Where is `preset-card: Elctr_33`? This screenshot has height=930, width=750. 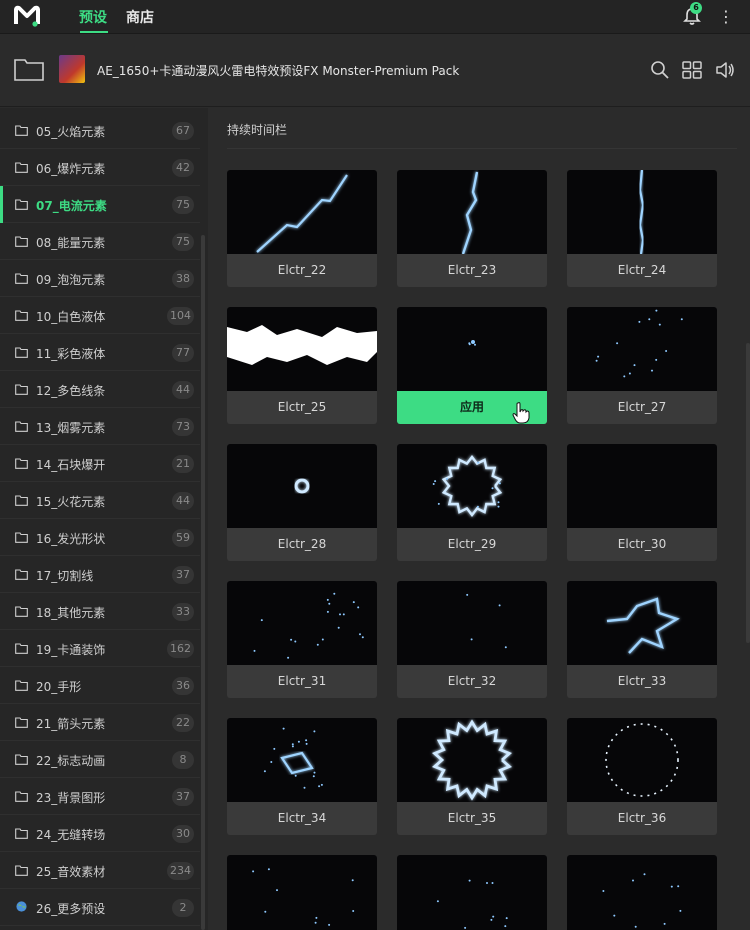
preset-card: Elctr_33 is located at coordinates (642, 639).